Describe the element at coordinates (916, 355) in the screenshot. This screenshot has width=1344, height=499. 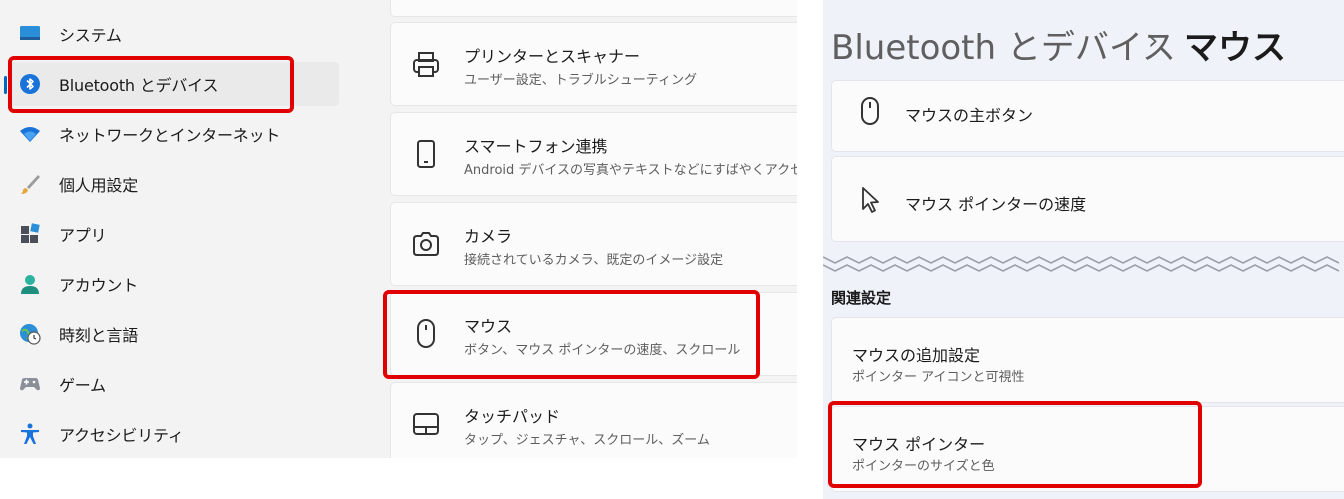
I see `setting-title: マウスの追加設定` at that location.